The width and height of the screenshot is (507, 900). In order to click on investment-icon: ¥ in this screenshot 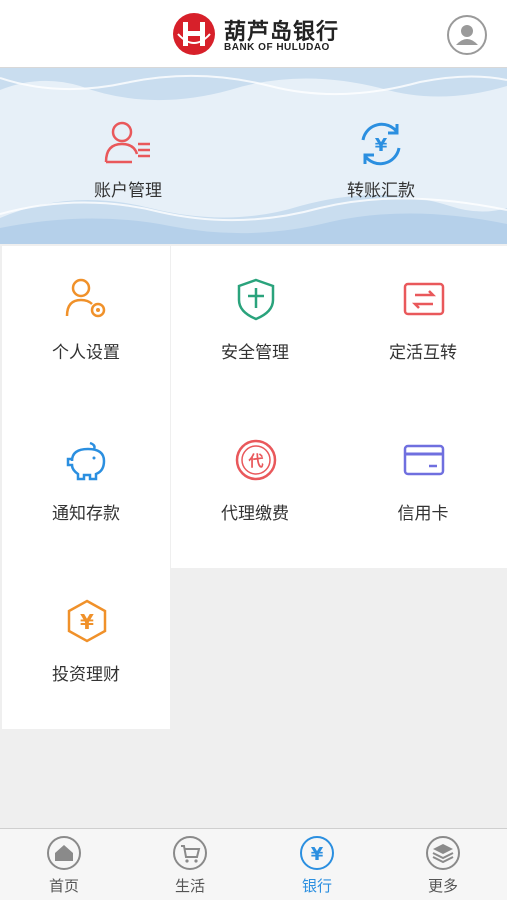, I will do `click(87, 621)`.